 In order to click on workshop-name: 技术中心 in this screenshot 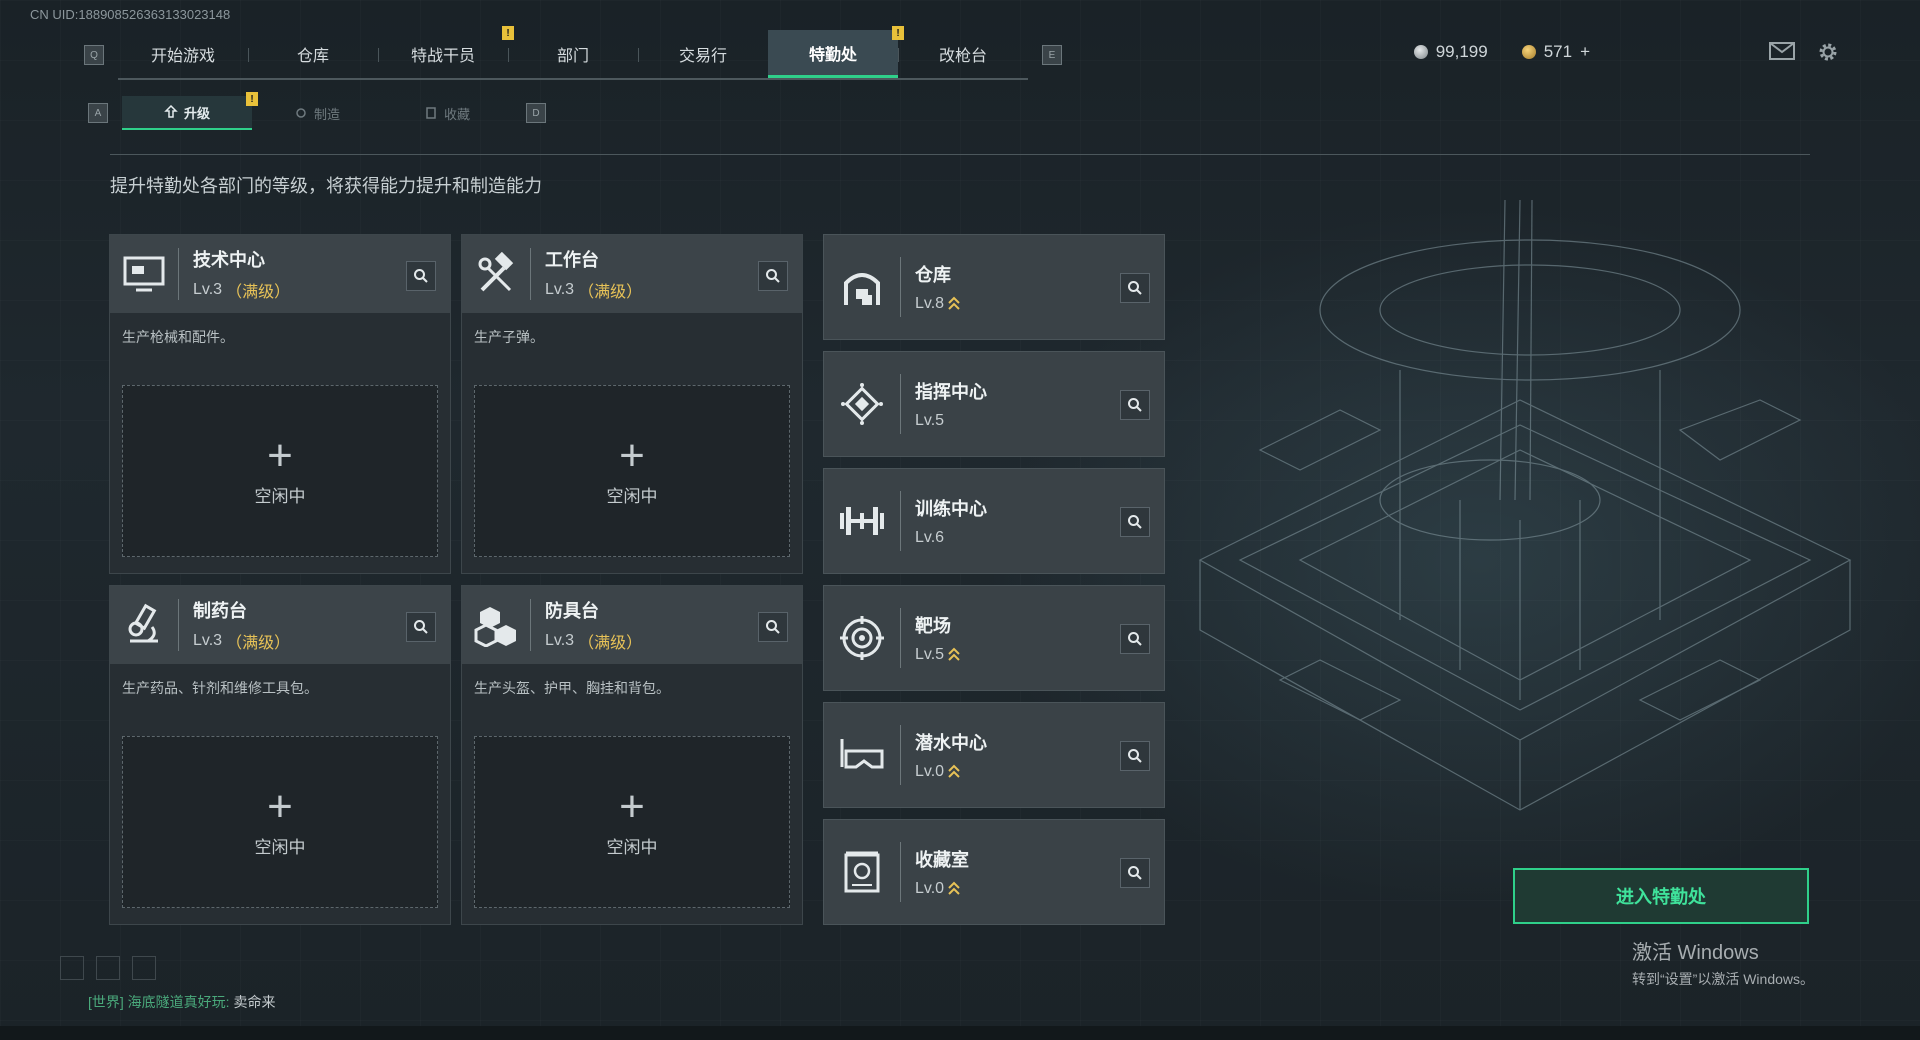, I will do `click(229, 260)`.